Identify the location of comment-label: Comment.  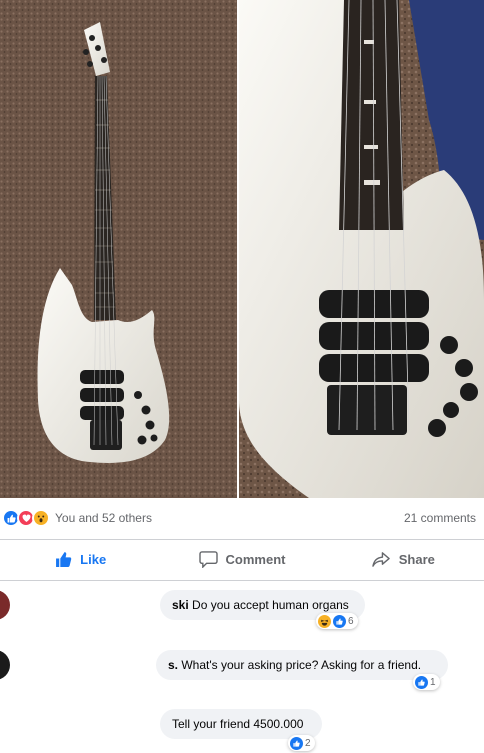
(255, 559).